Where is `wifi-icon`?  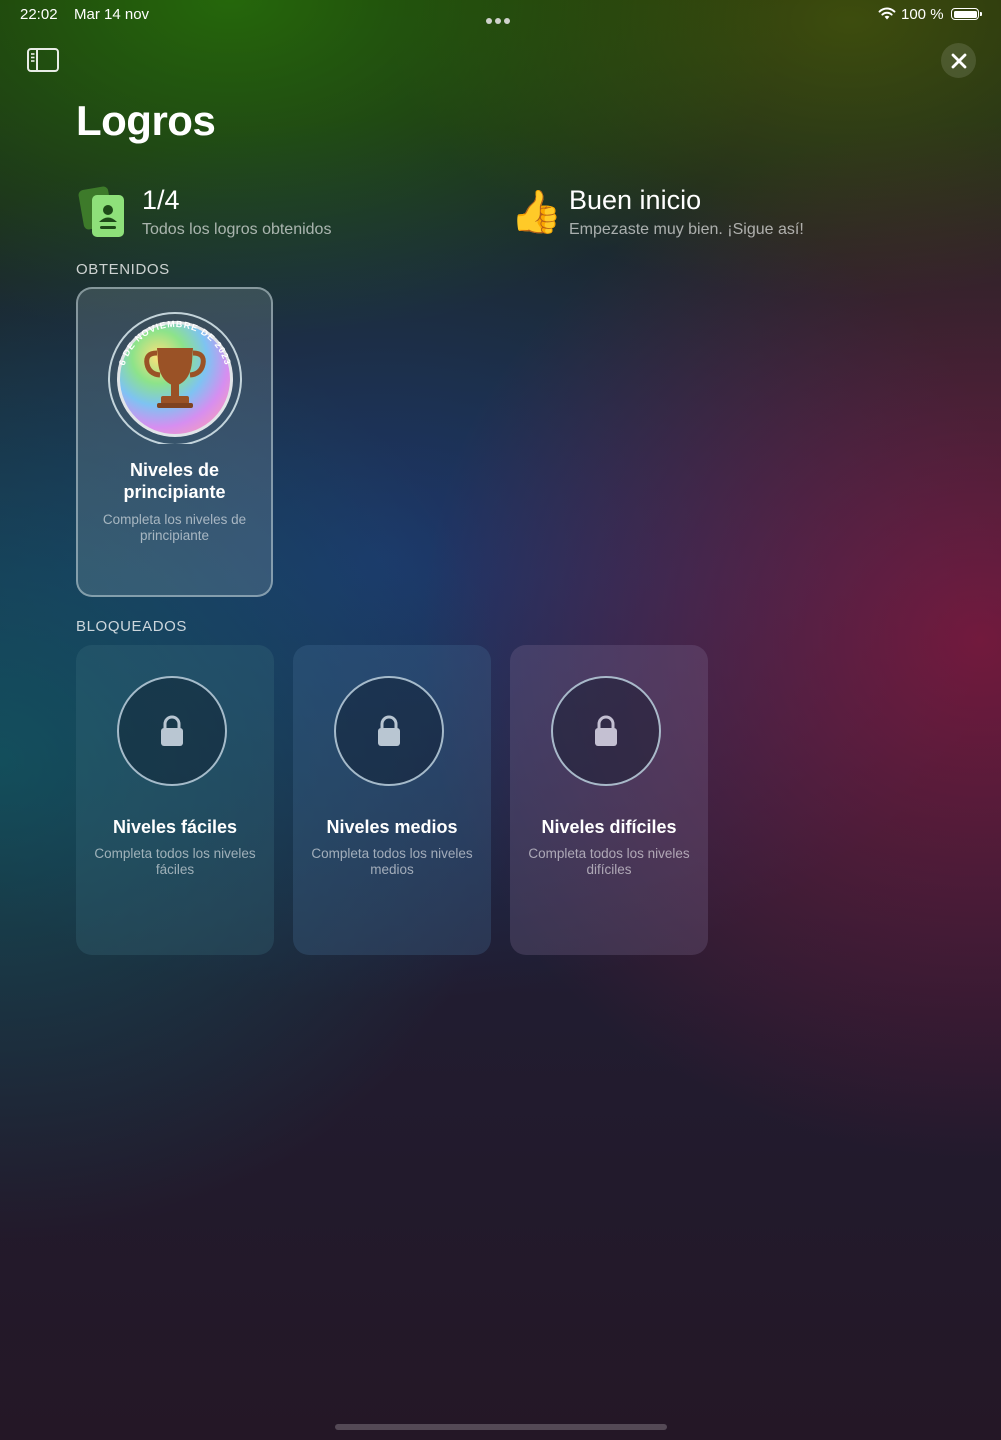
wifi-icon is located at coordinates (887, 13).